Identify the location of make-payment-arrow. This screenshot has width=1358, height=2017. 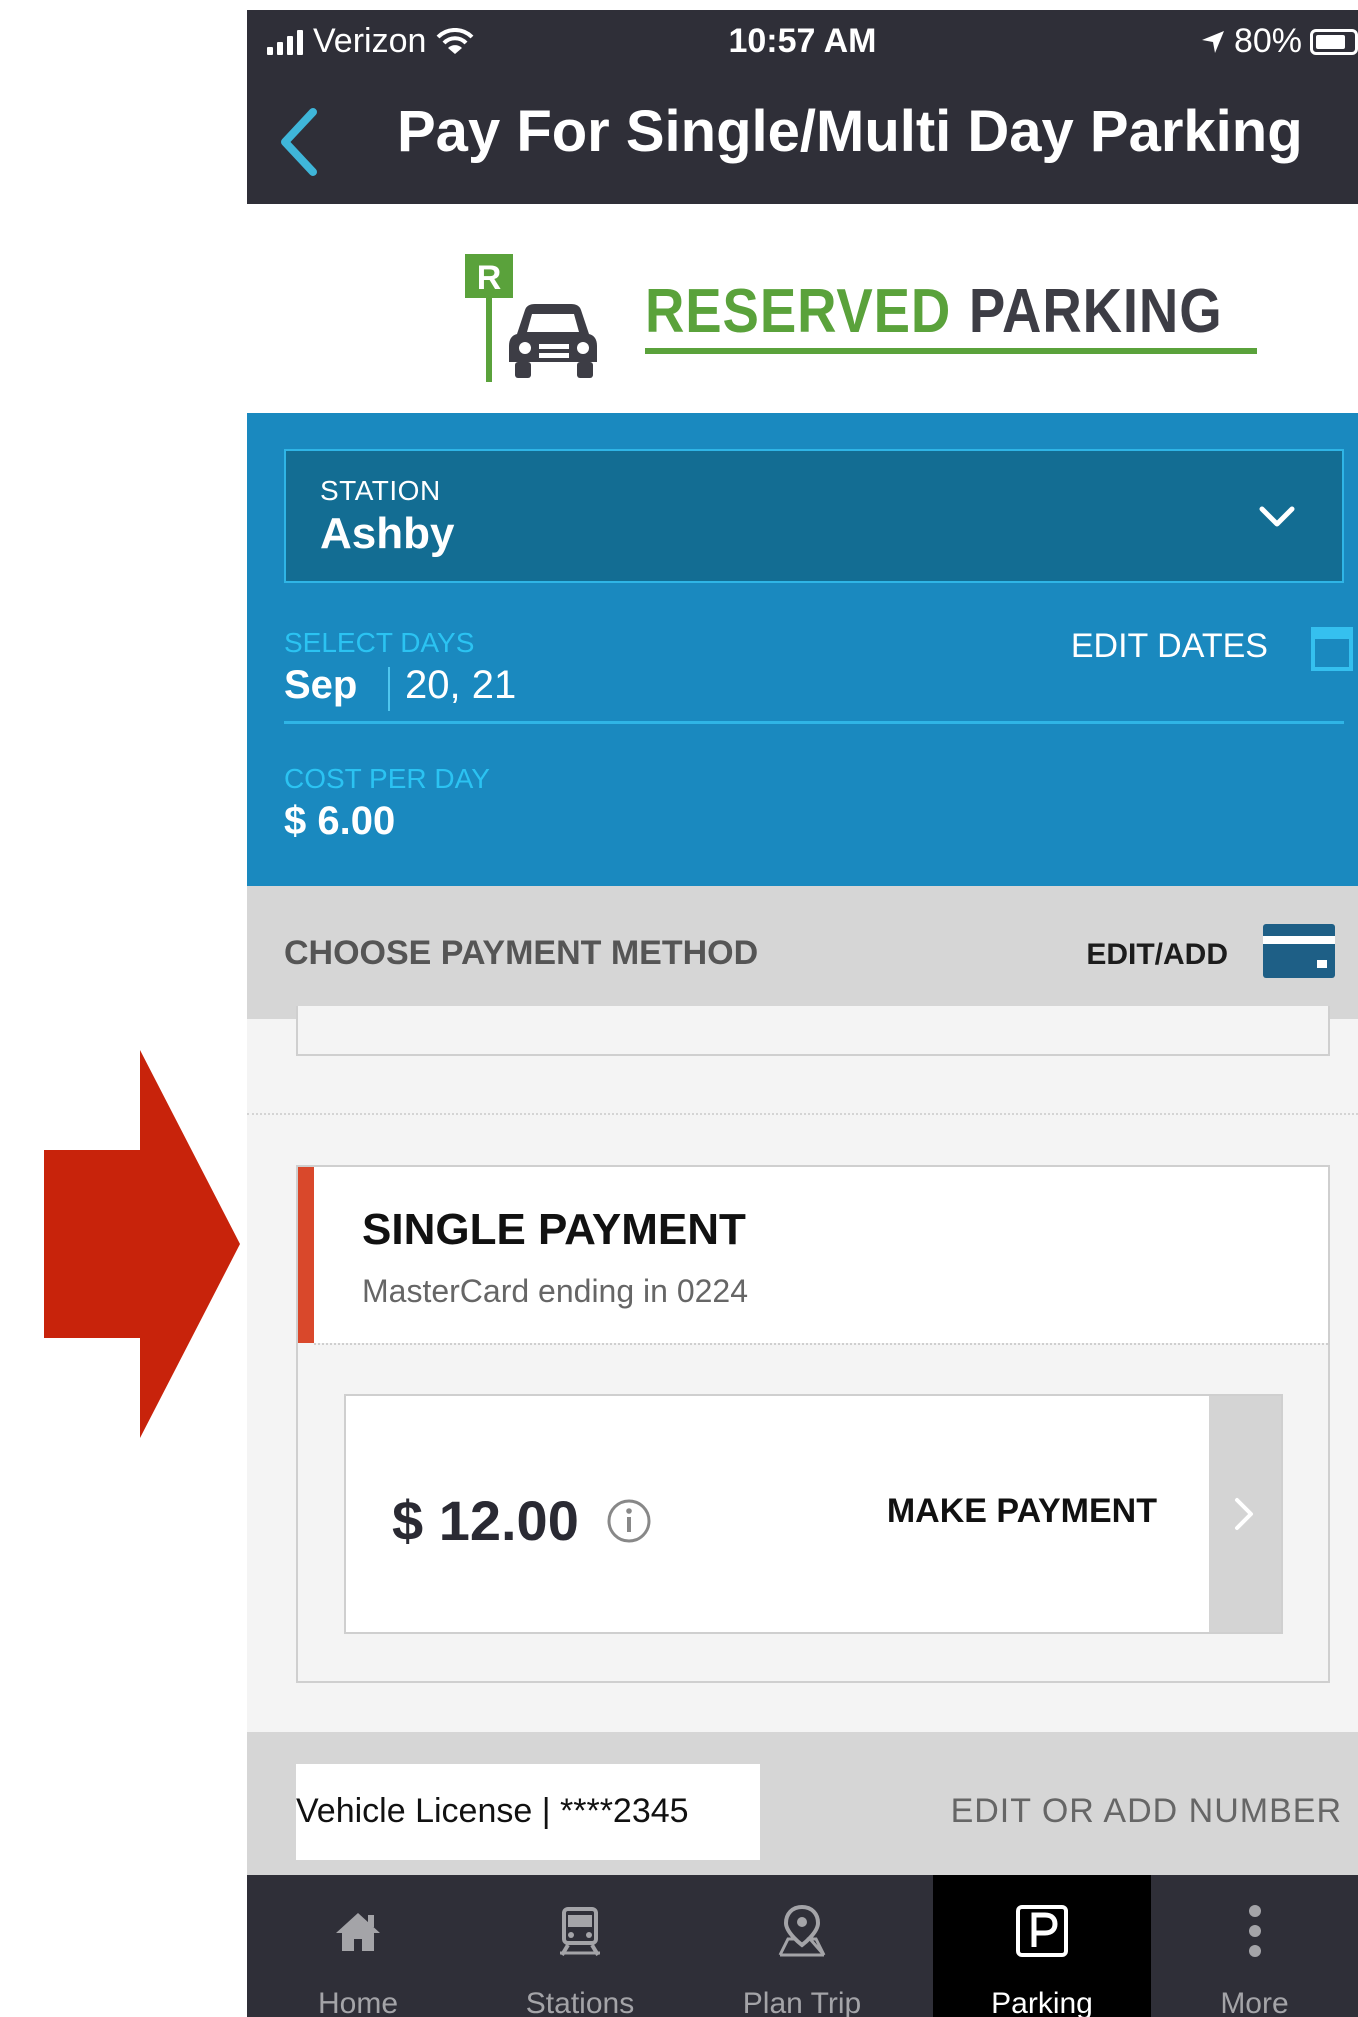
(1245, 1514).